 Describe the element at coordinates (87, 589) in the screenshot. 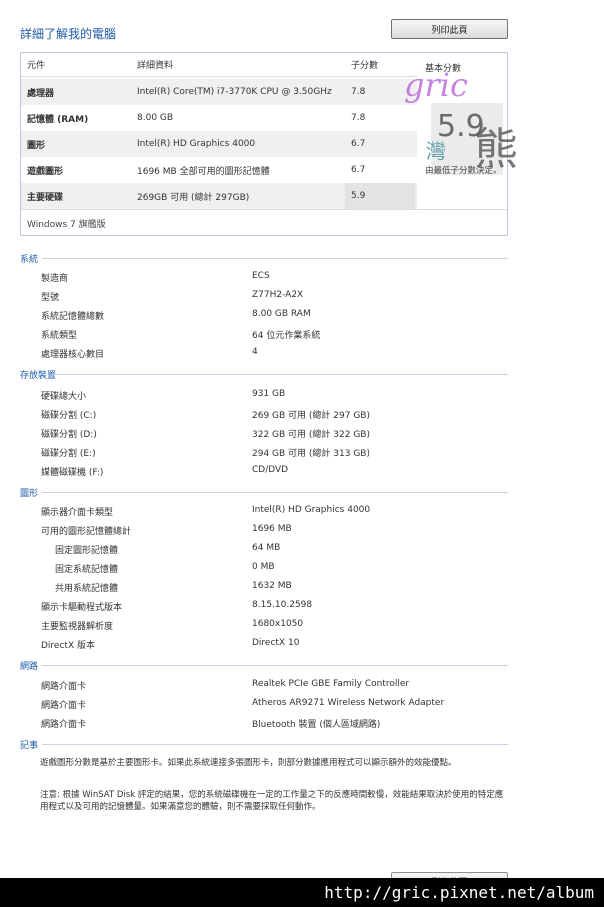

I see `item-key: 共用系統記憶體` at that location.